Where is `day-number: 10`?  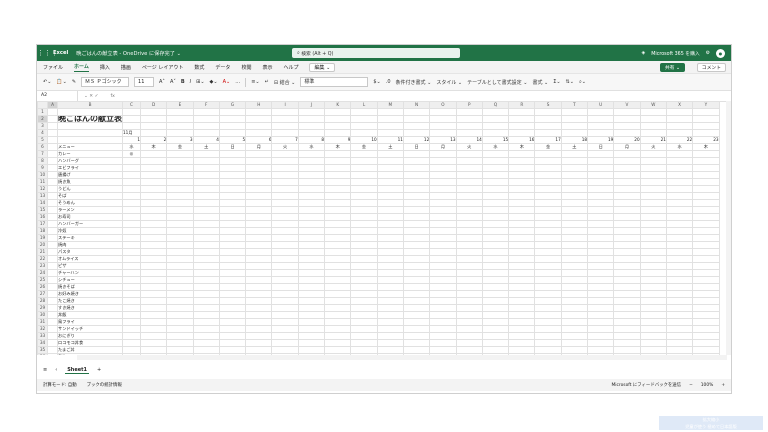 day-number: 10 is located at coordinates (364, 140).